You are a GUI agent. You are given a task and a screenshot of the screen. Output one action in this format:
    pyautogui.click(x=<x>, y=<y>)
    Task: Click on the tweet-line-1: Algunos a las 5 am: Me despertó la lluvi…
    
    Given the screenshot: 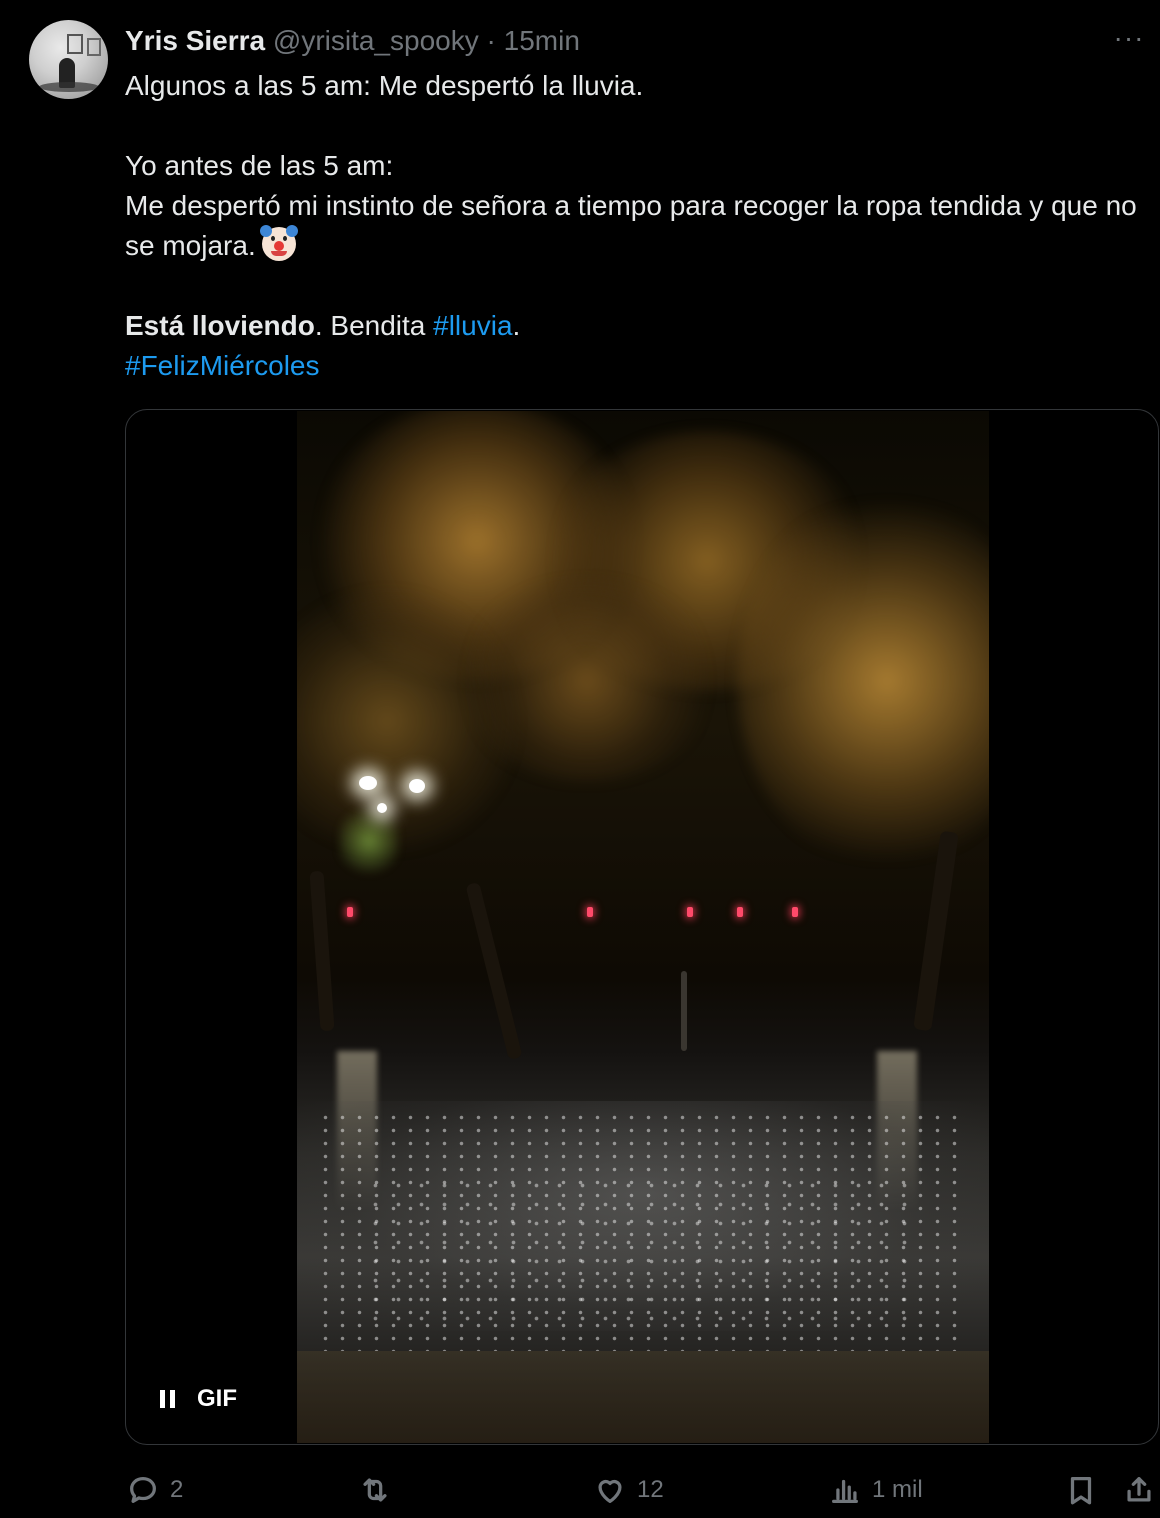 What is the action you would take?
    pyautogui.click(x=384, y=85)
    